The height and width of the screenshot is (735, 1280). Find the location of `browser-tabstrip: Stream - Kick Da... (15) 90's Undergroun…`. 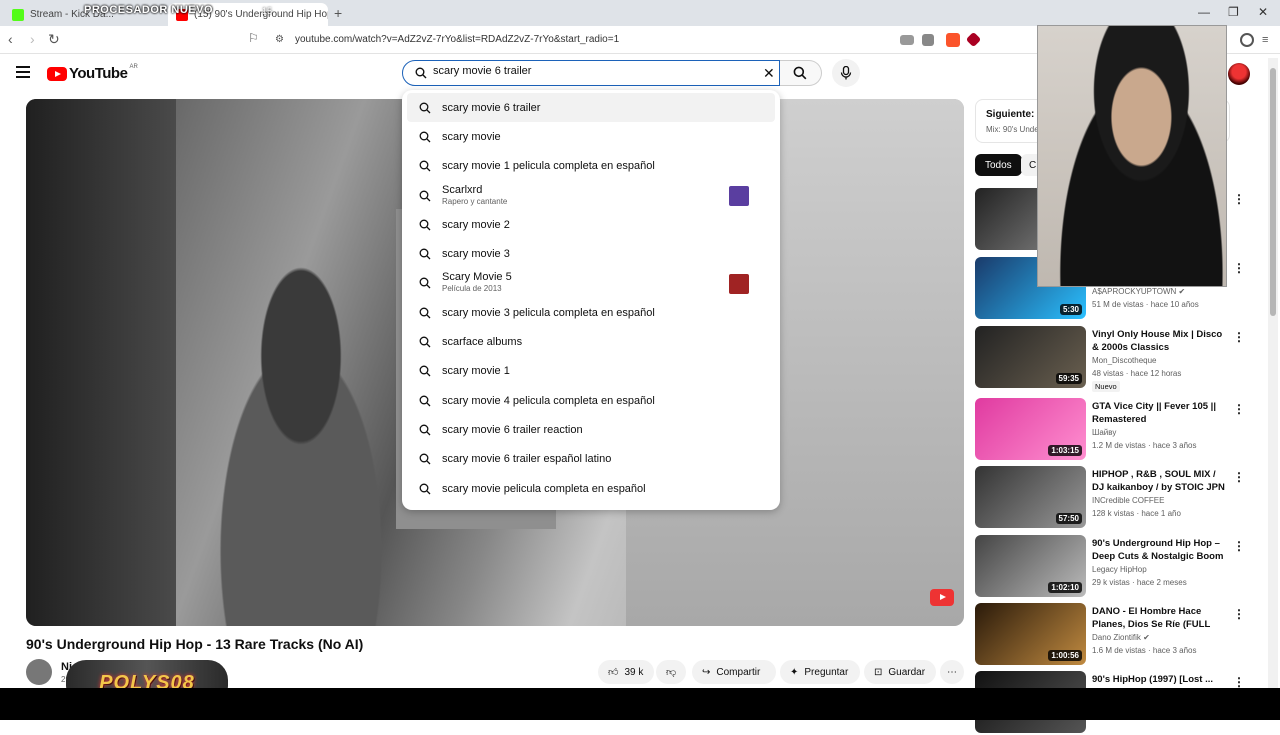

browser-tabstrip: Stream - Kick Da... (15) 90's Undergroun… is located at coordinates (640, 13).